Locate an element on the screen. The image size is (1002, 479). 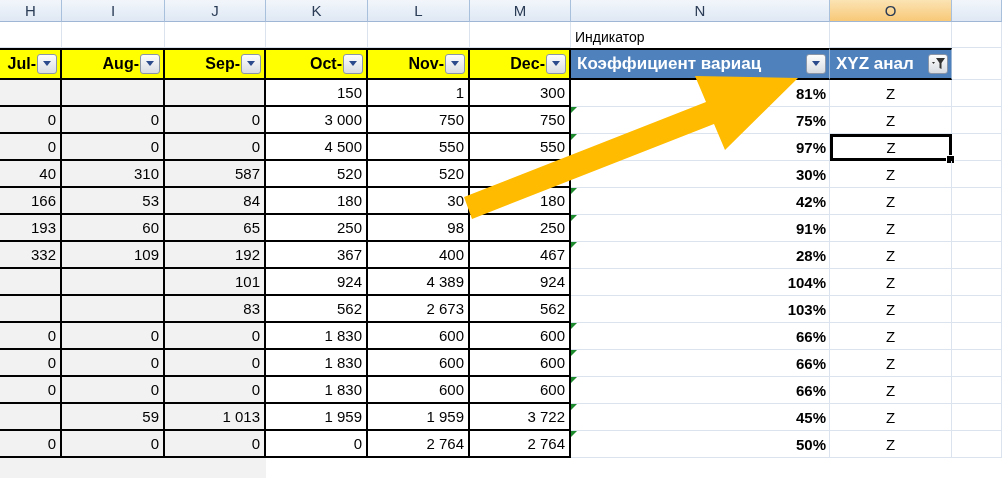
table-cell: 2 764 is located at coordinates (419, 444).